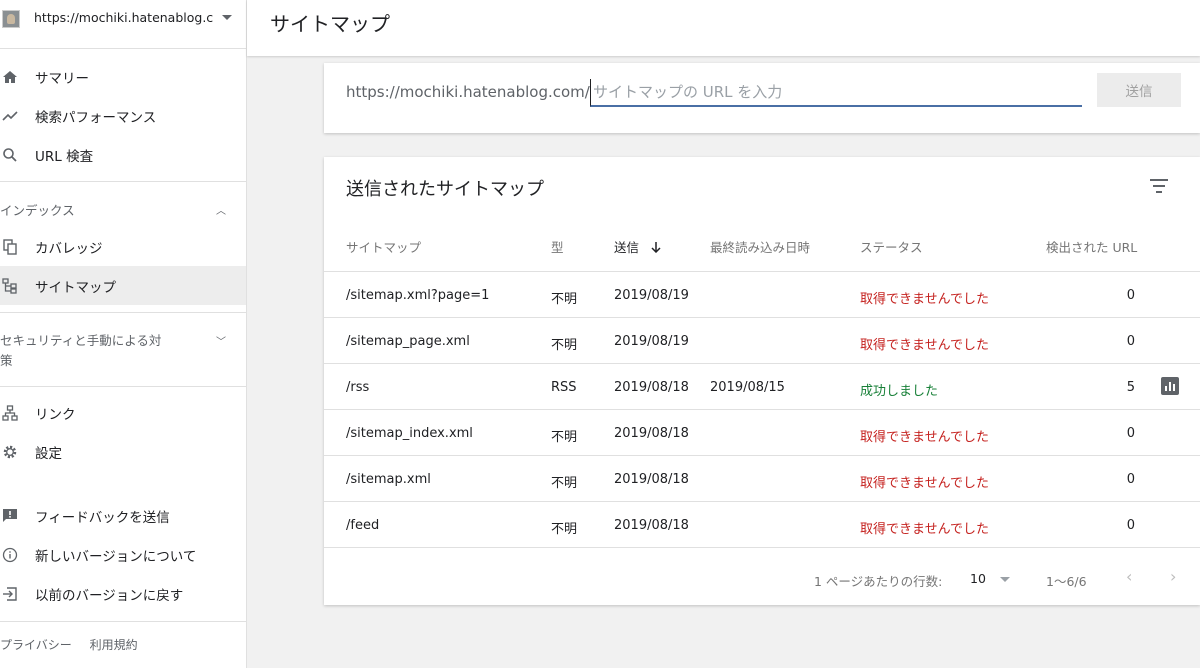 The image size is (1200, 668). What do you see at coordinates (978, 578) in the screenshot?
I see `rows-per-page-select: 10` at bounding box center [978, 578].